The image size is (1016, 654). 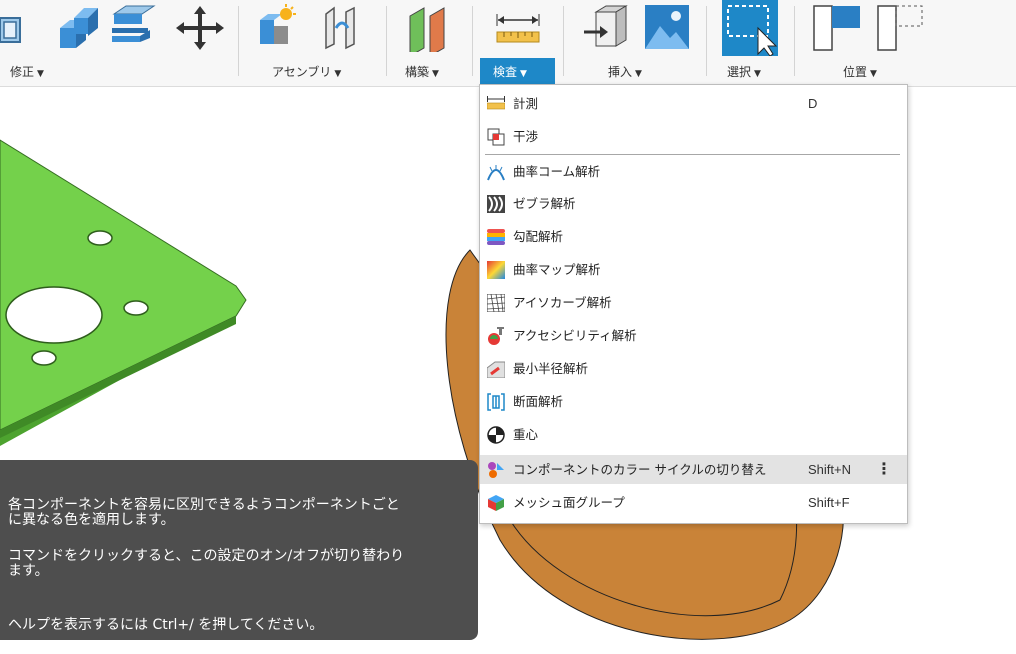 I want to click on menu-item-isocurve: アイソカーブ解析, so click(x=693, y=302).